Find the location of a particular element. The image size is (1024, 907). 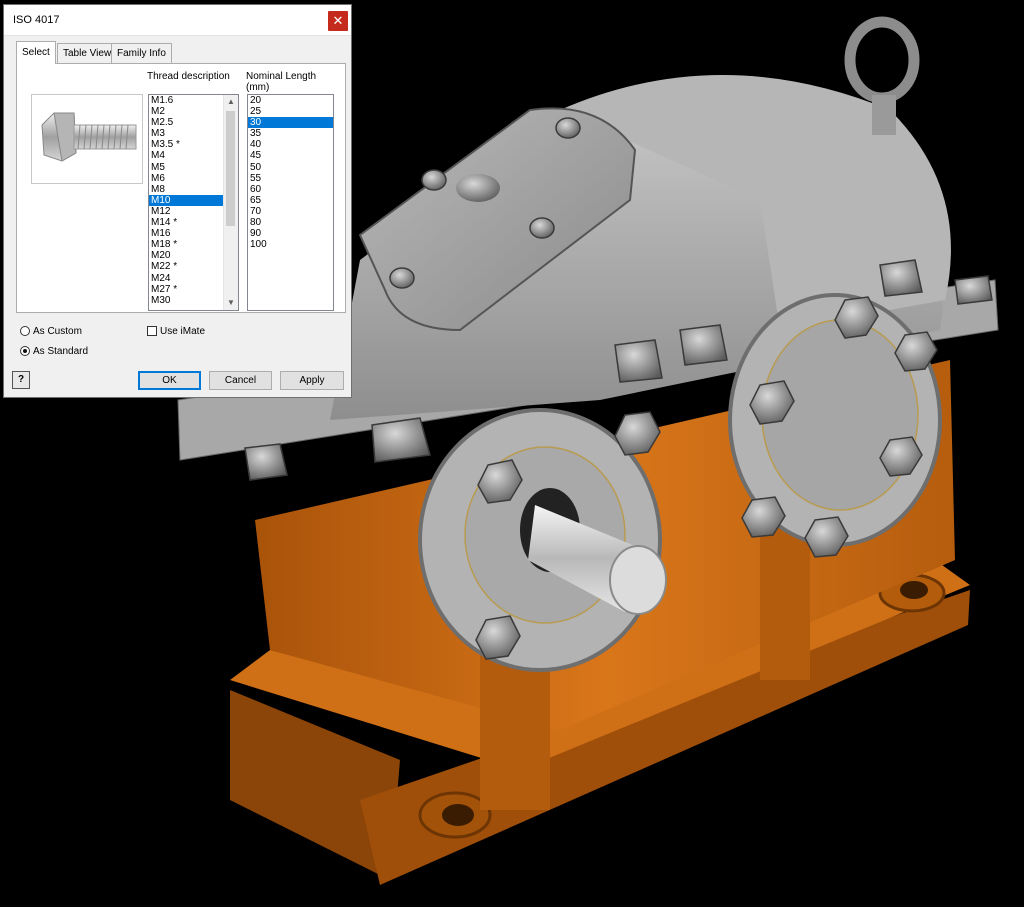

nominal-length-list-item: 70 is located at coordinates (290, 211).